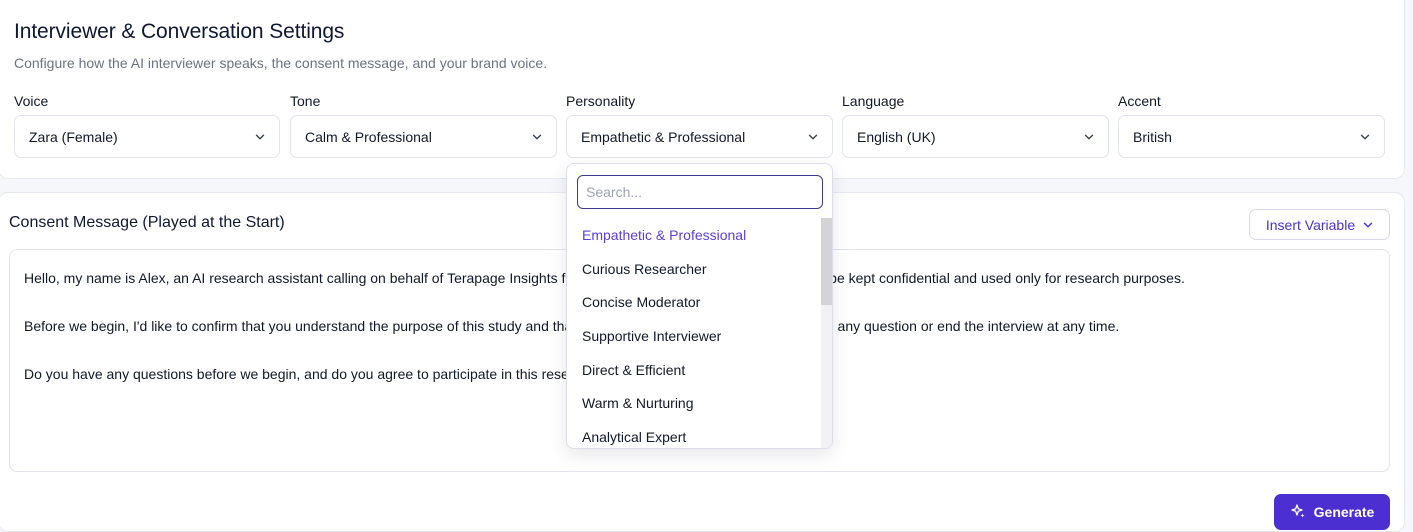  I want to click on personality-option: Direct & Efficient, so click(694, 370).